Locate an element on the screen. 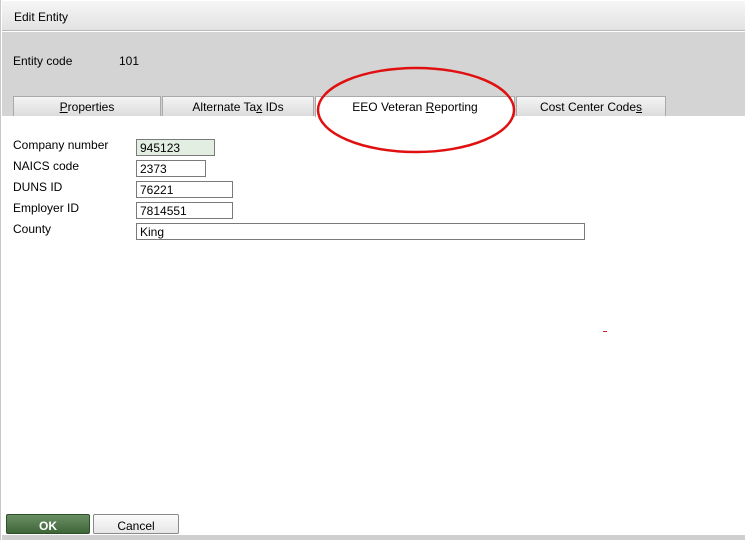  duns-id-label: DUNS ID is located at coordinates (38, 187).